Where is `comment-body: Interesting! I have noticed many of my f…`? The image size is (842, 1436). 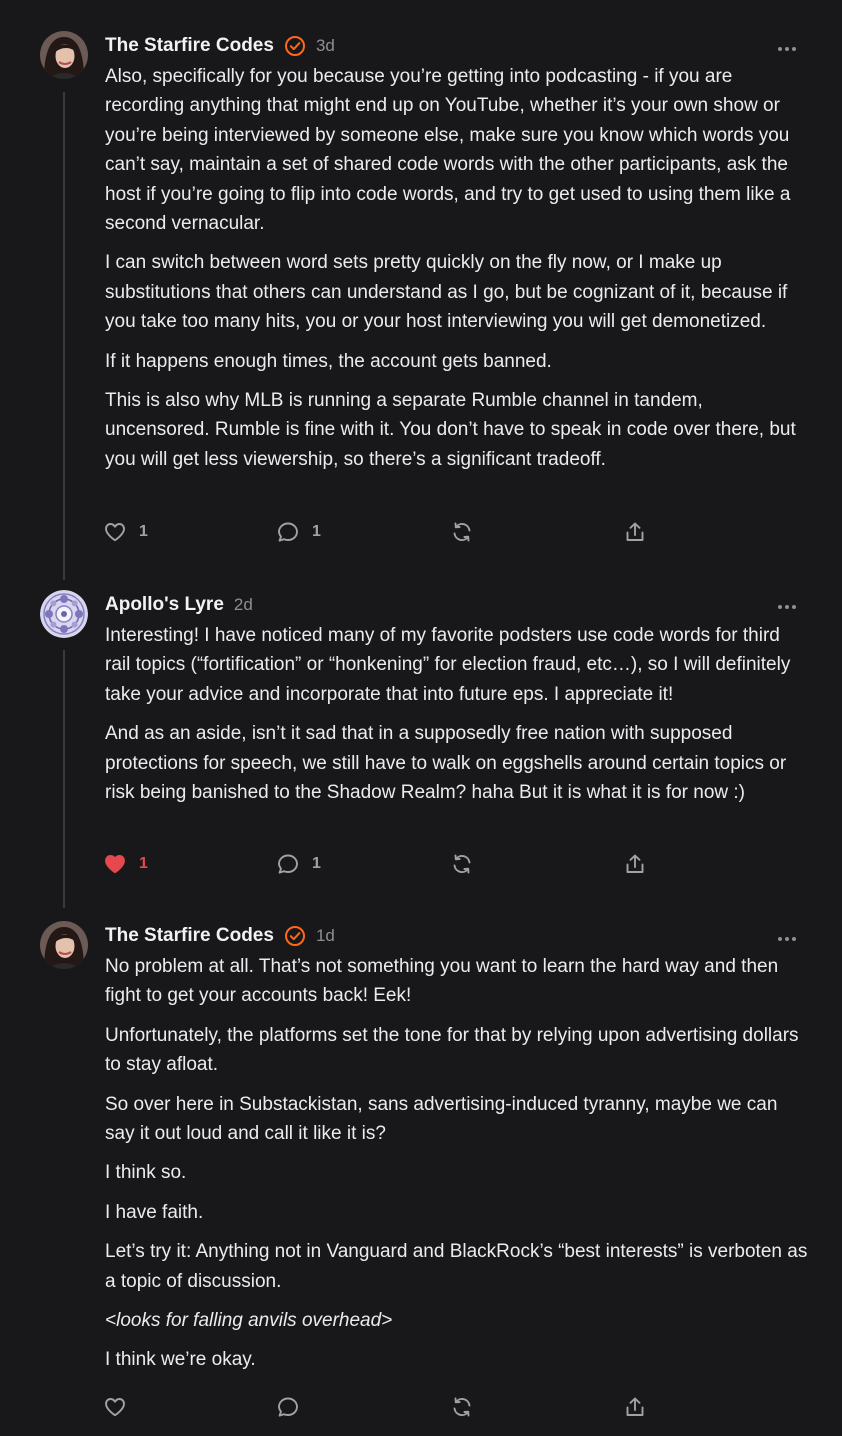 comment-body: Interesting! I have noticed many of my f… is located at coordinates (457, 719).